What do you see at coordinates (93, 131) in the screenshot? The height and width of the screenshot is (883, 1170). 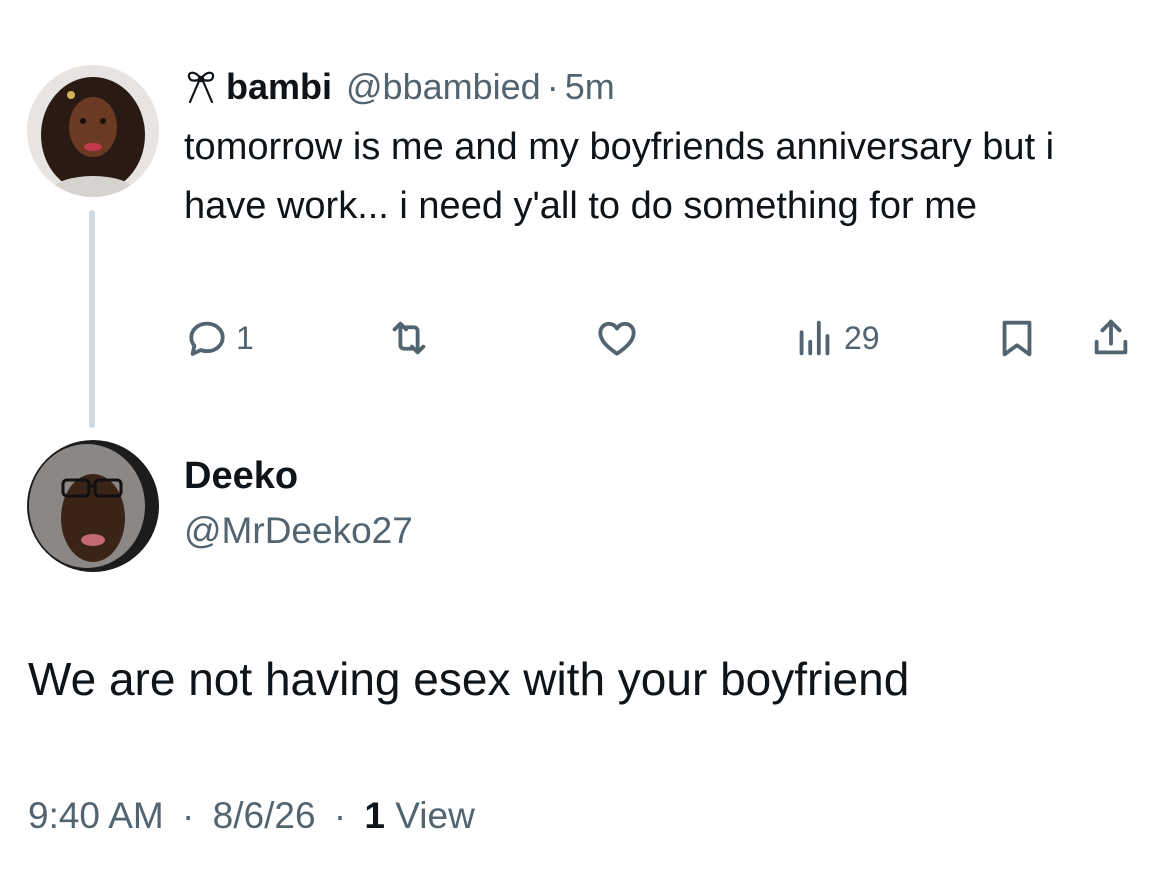 I see `avatar-bambi` at bounding box center [93, 131].